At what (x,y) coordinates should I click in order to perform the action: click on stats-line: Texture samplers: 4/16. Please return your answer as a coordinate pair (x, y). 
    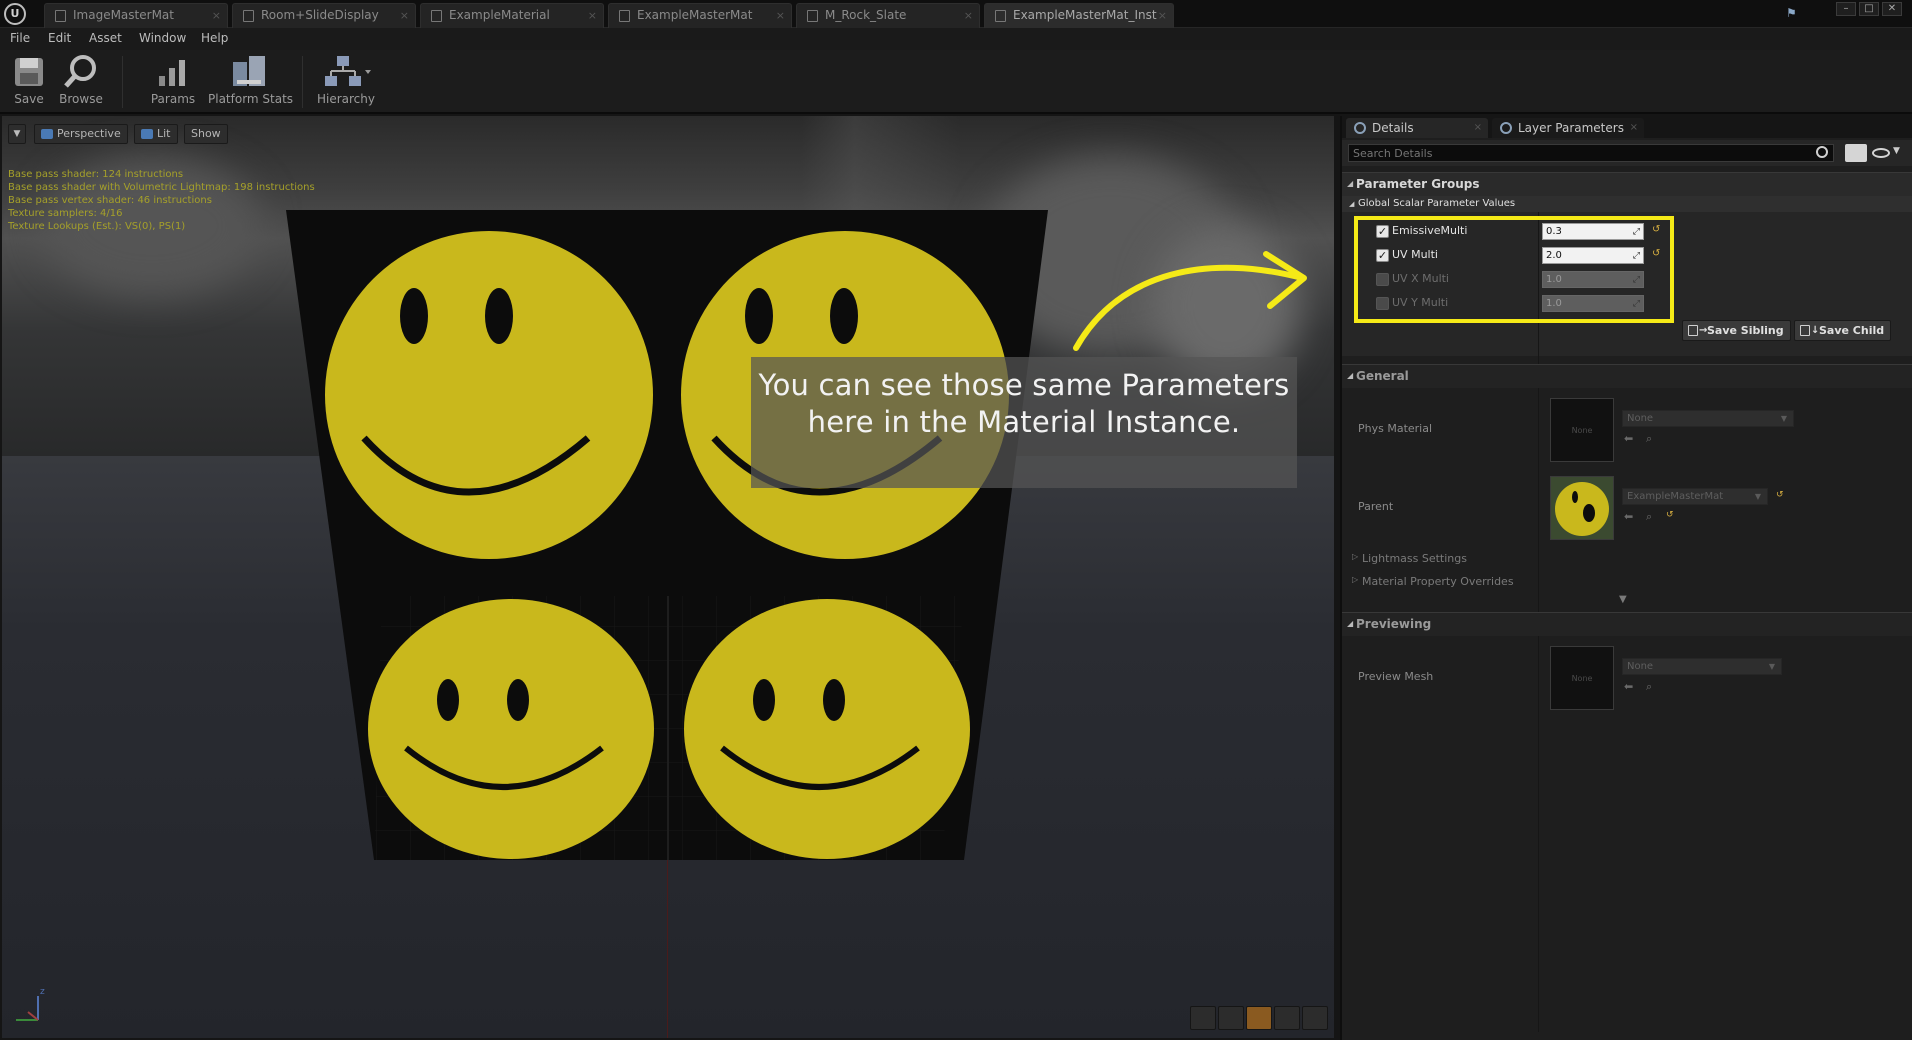
    Looking at the image, I should click on (65, 213).